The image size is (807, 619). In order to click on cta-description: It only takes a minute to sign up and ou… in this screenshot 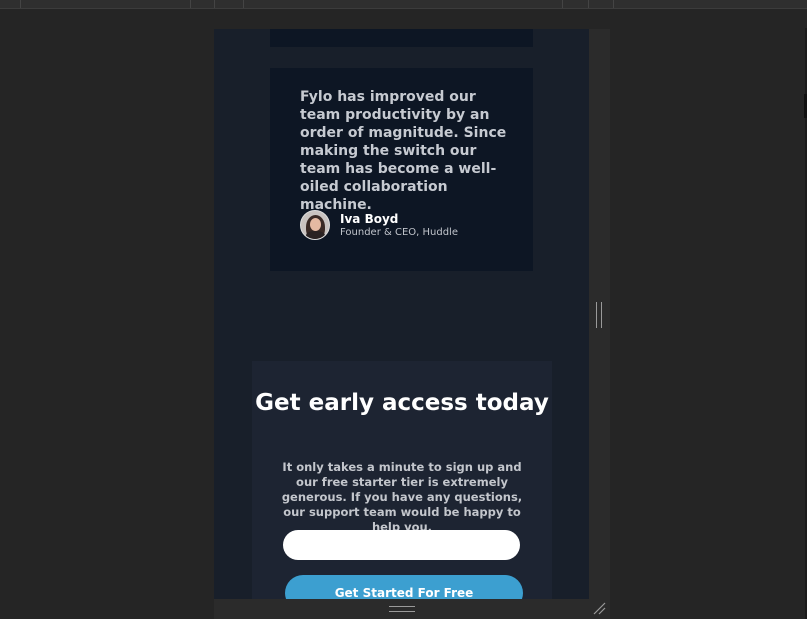, I will do `click(402, 497)`.